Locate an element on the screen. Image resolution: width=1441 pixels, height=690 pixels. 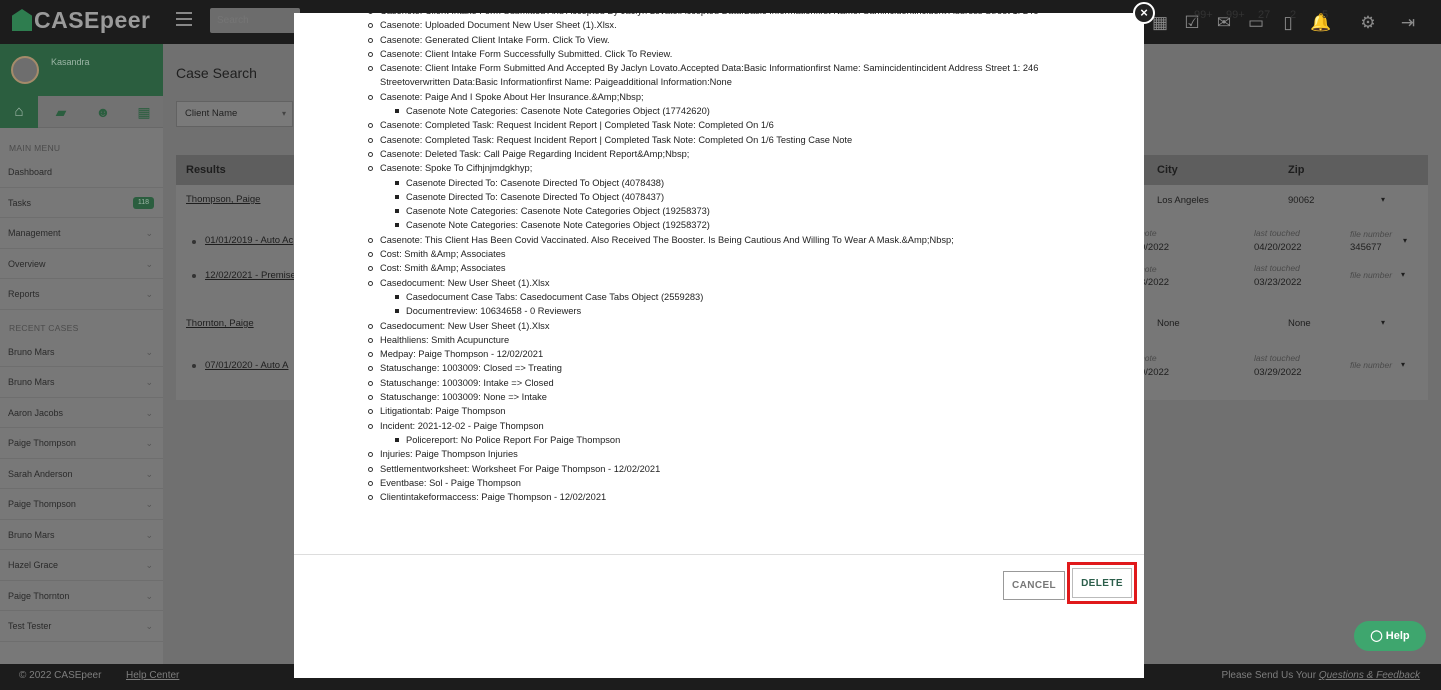
list-item: Statuschange: 1003009: None => Intake is located at coordinates (728, 397).